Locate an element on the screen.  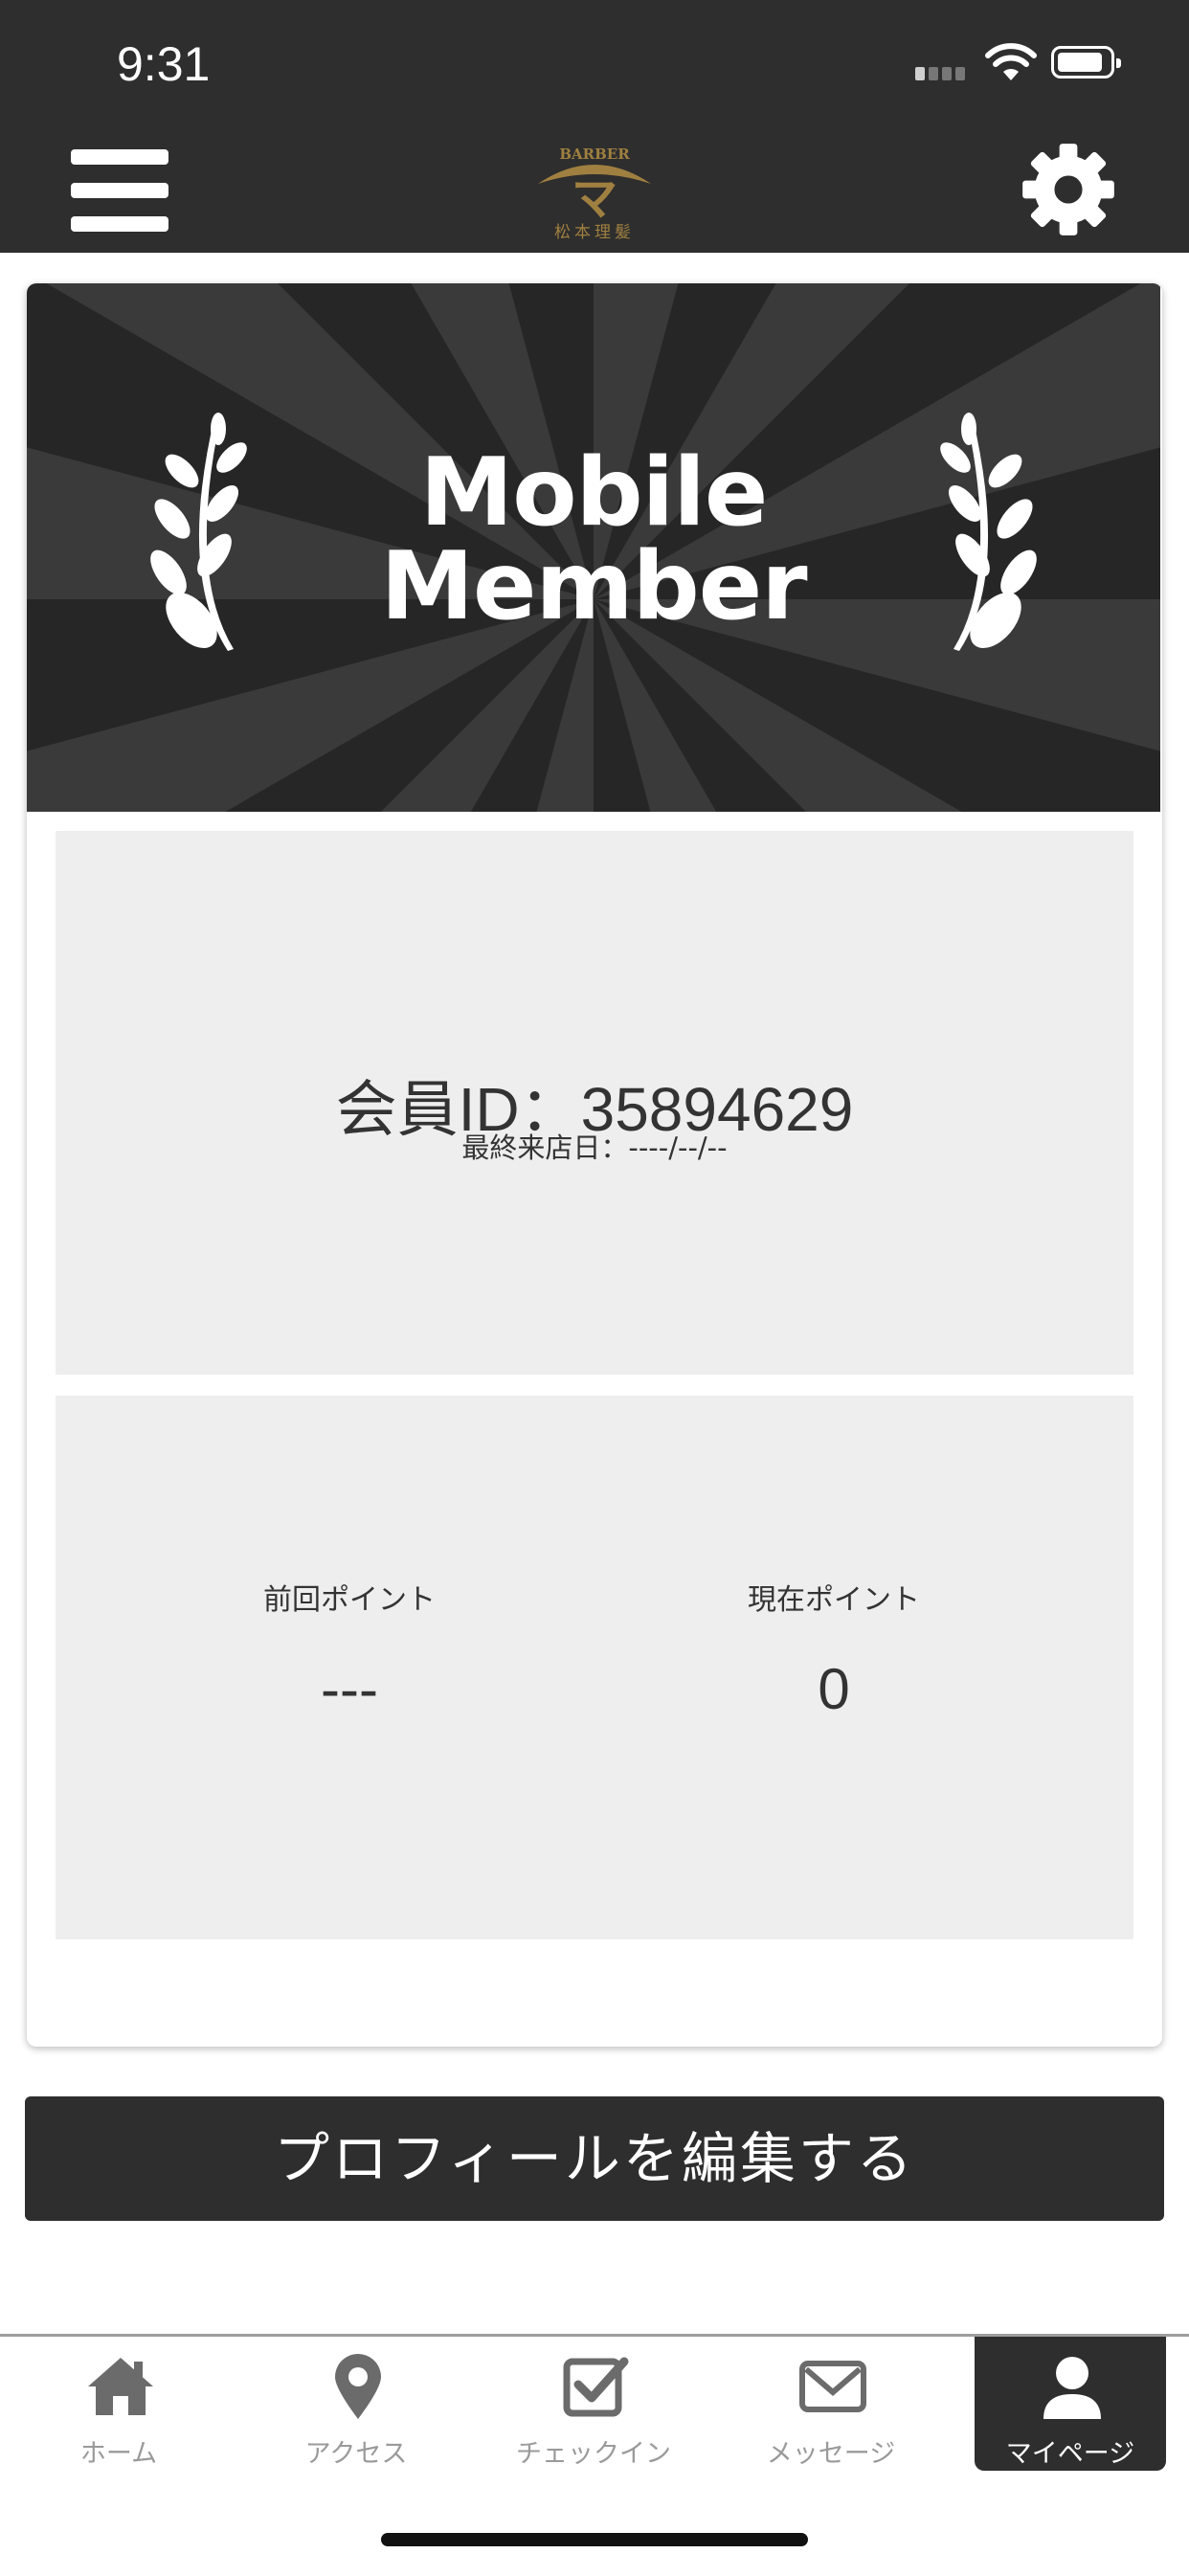
tab-mypage: マイページ is located at coordinates (1070, 2404).